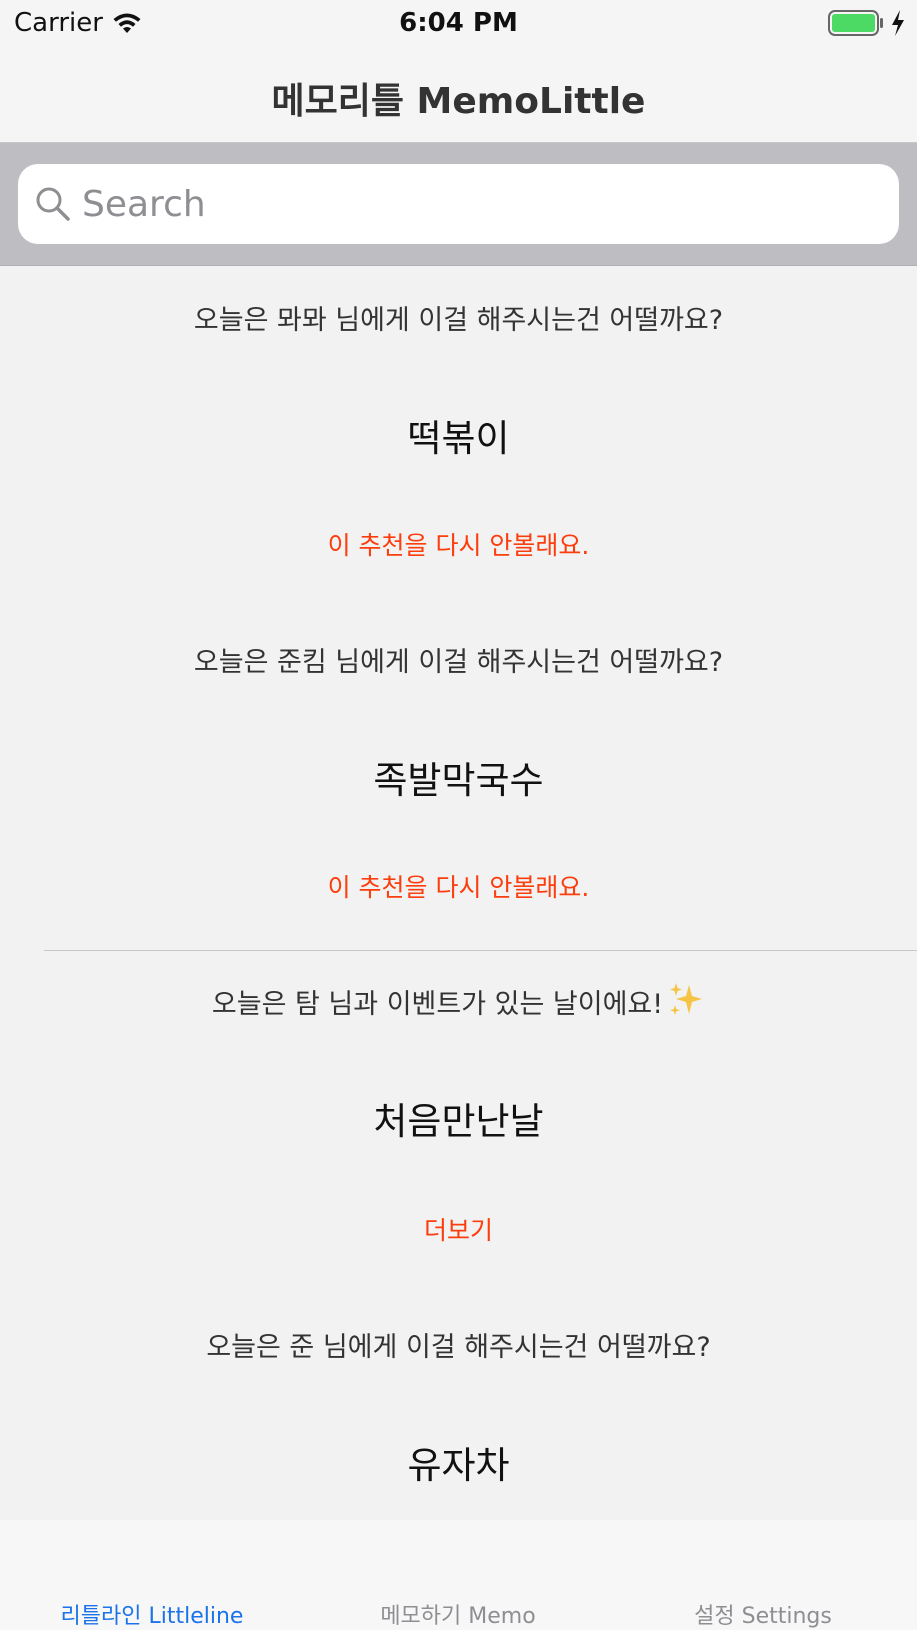 This screenshot has height=1630, width=917. What do you see at coordinates (458, 1406) in the screenshot?
I see `recommendation-card: 오늘은 준 님에게 이걸 해주시는건 어떨까요? 유자차` at bounding box center [458, 1406].